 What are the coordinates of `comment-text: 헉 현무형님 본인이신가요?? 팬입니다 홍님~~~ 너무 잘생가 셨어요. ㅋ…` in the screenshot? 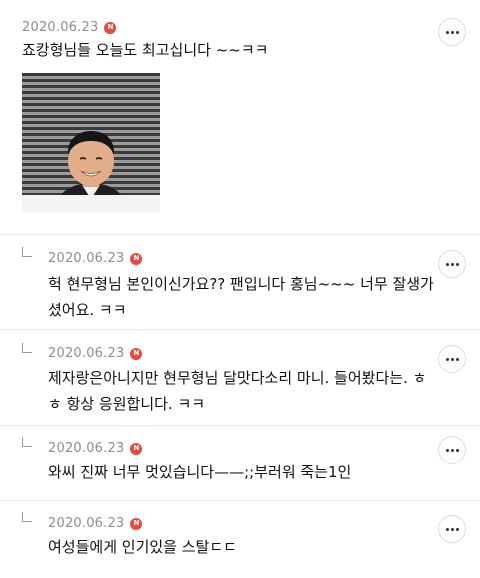 It's located at (241, 297).